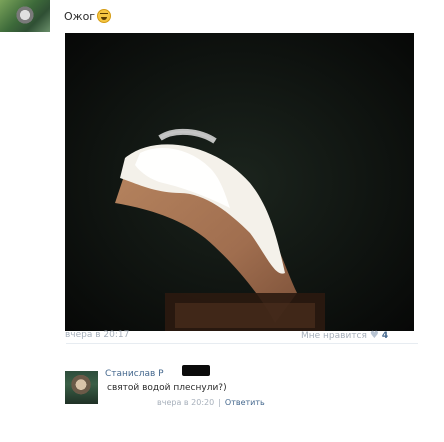 The image size is (444, 442). I want to click on heart-icon: ♥, so click(374, 335).